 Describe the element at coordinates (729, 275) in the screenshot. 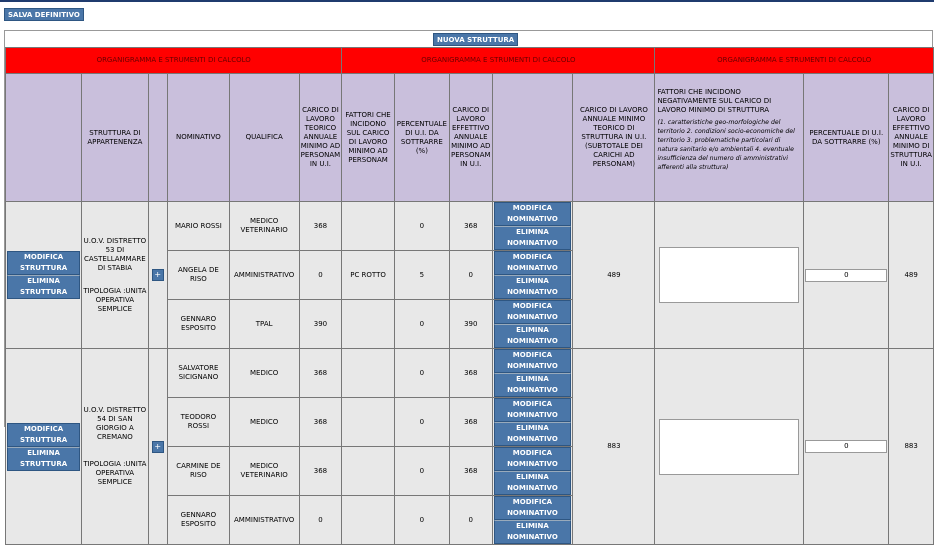

I see `structure-fattori-textarea` at that location.